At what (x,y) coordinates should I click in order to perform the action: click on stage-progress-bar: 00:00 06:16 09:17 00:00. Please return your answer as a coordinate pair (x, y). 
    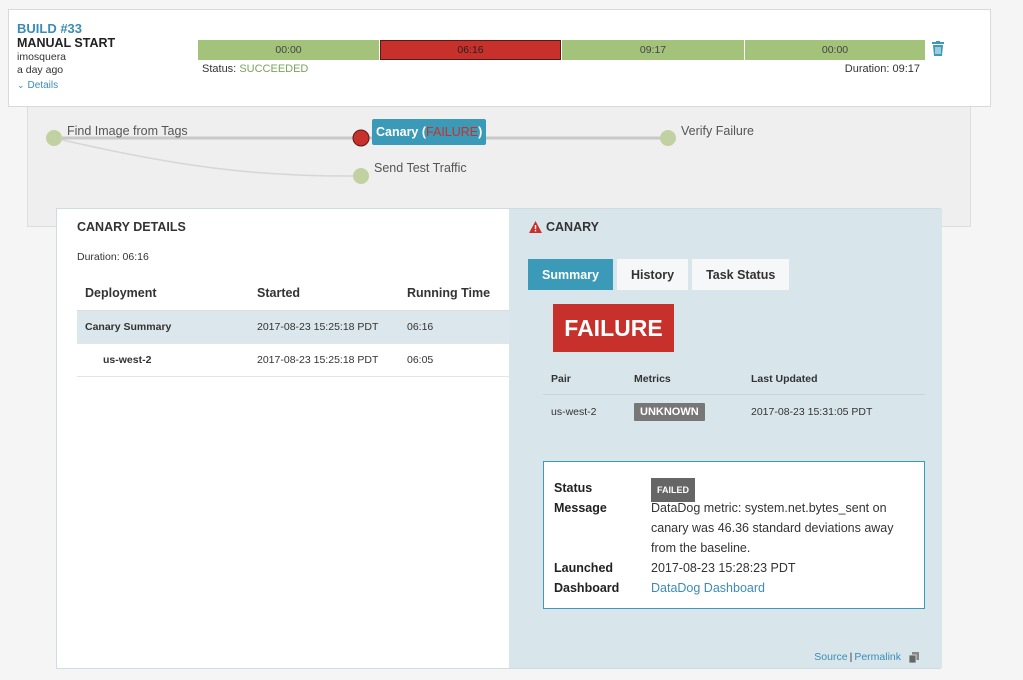
    Looking at the image, I should click on (562, 50).